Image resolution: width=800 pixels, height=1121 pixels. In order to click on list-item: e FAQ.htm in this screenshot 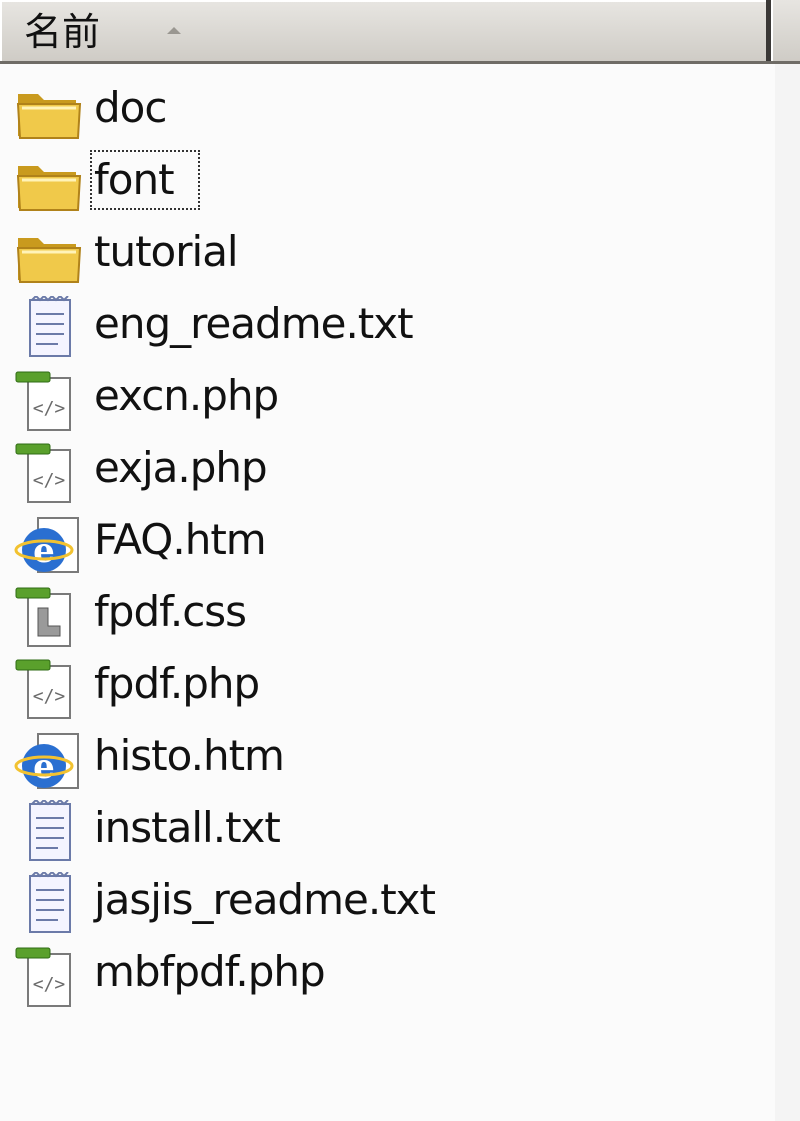, I will do `click(384, 542)`.